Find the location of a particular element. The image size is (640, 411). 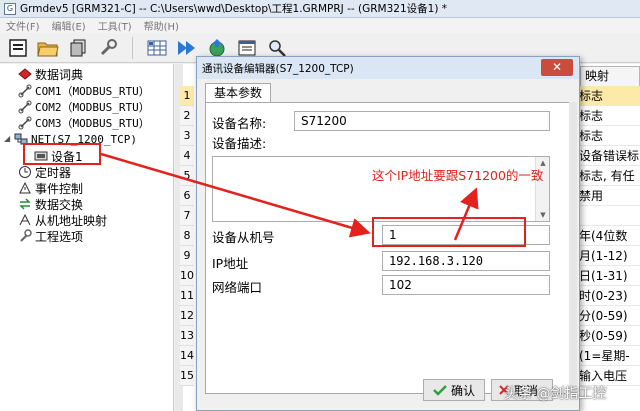

close-button: ✕ is located at coordinates (557, 67).